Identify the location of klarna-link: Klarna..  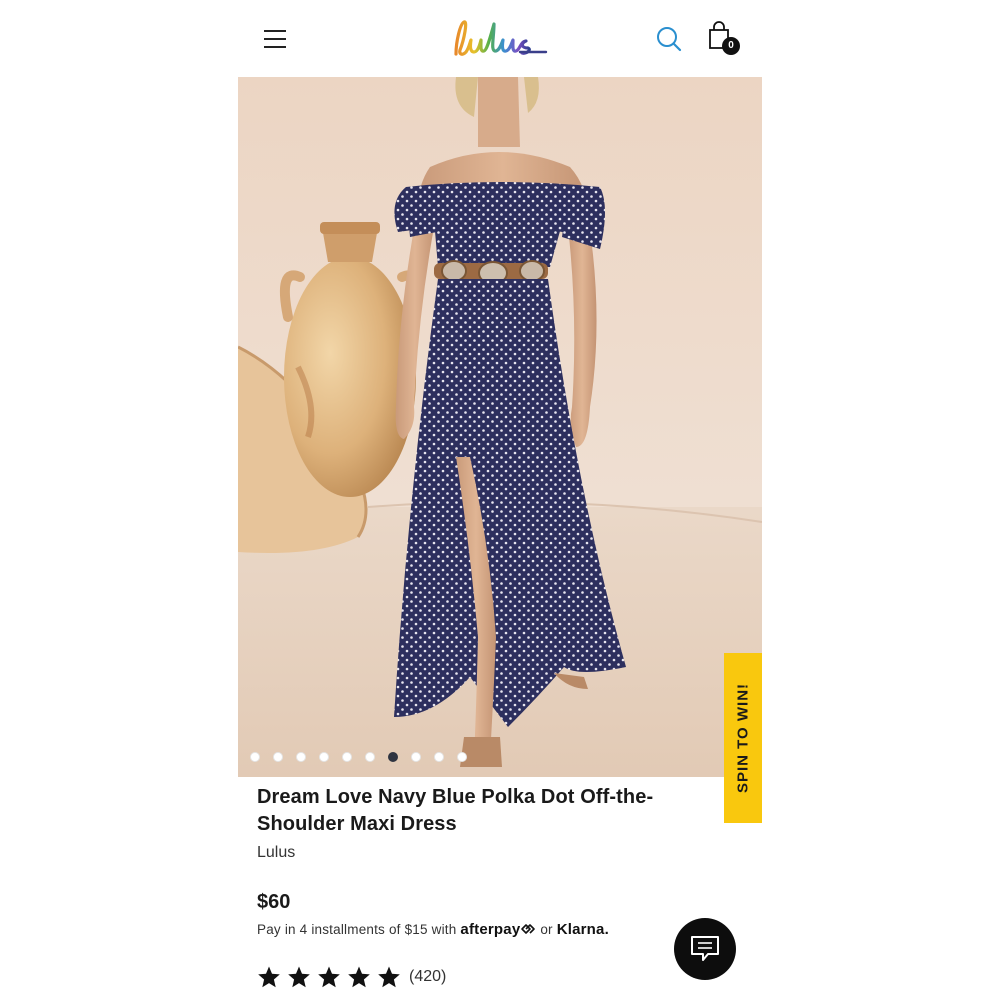
(583, 929).